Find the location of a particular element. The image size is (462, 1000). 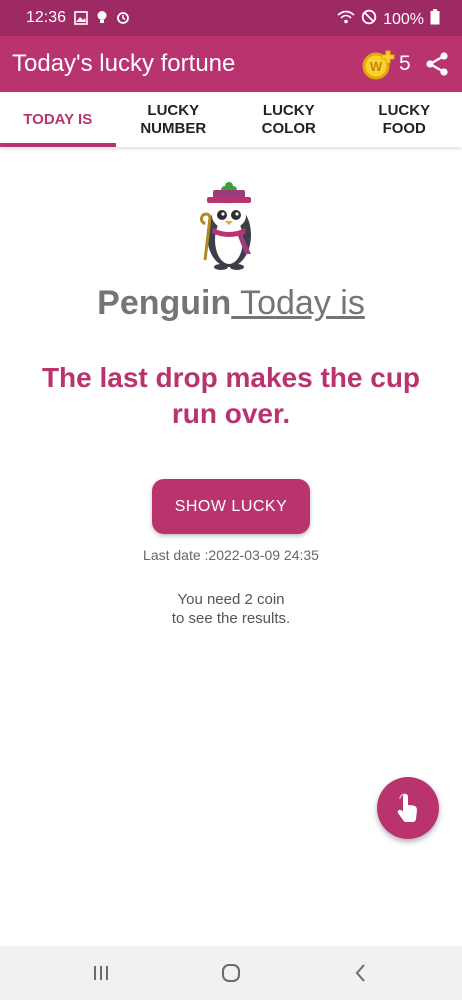

tab-label: LUCKY NUMBER is located at coordinates (173, 119).